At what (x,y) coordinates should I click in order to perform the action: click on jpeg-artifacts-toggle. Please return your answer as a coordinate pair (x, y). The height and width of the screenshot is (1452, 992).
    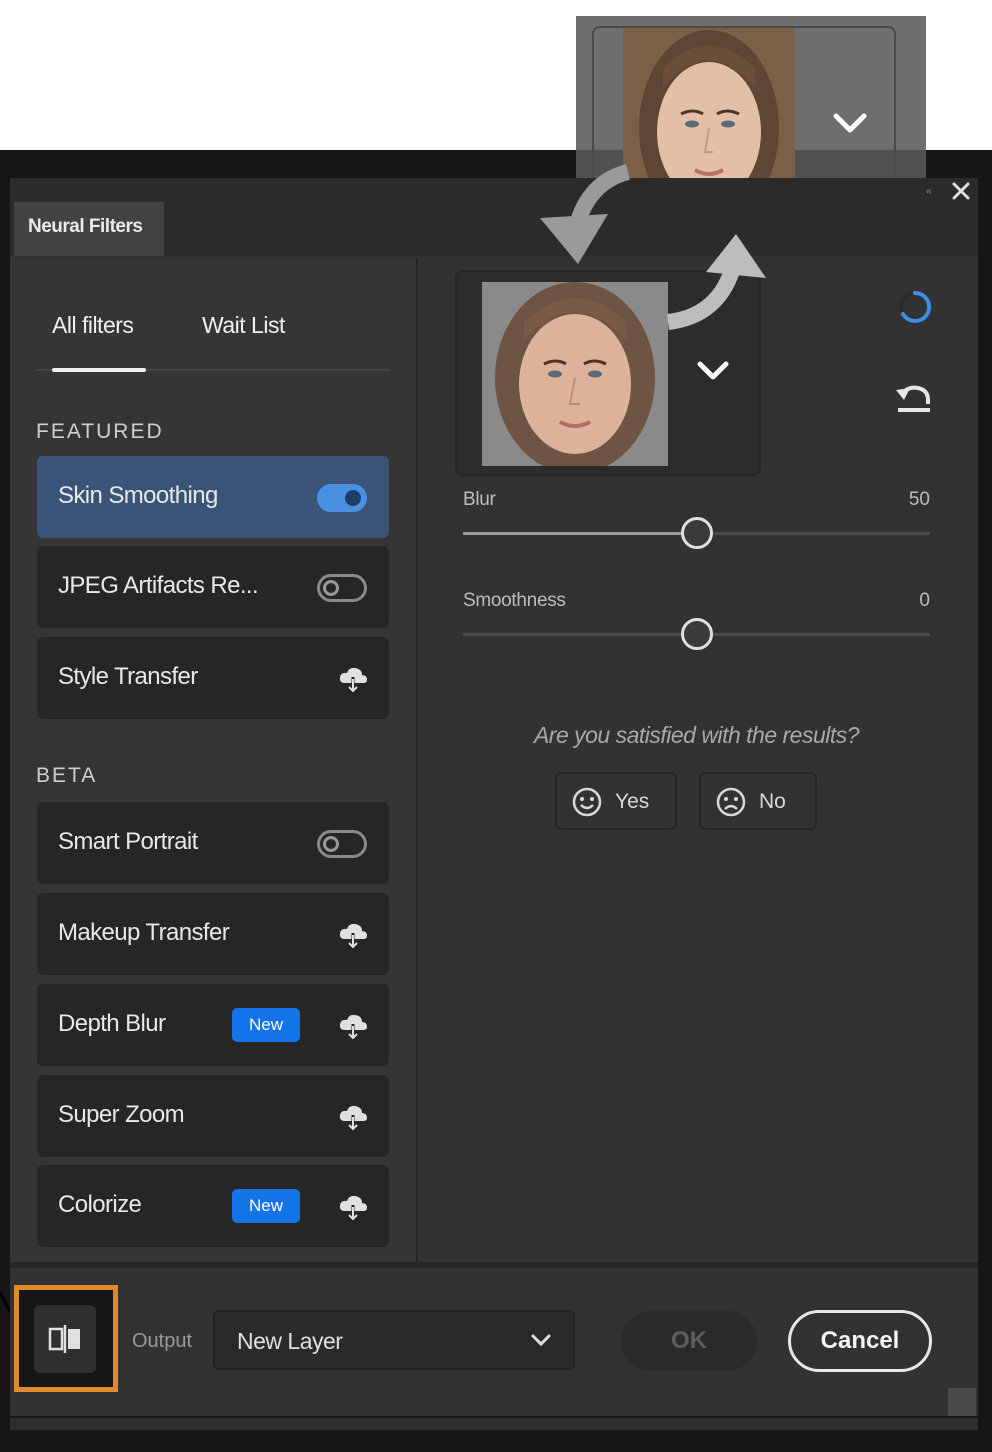
    Looking at the image, I should click on (342, 588).